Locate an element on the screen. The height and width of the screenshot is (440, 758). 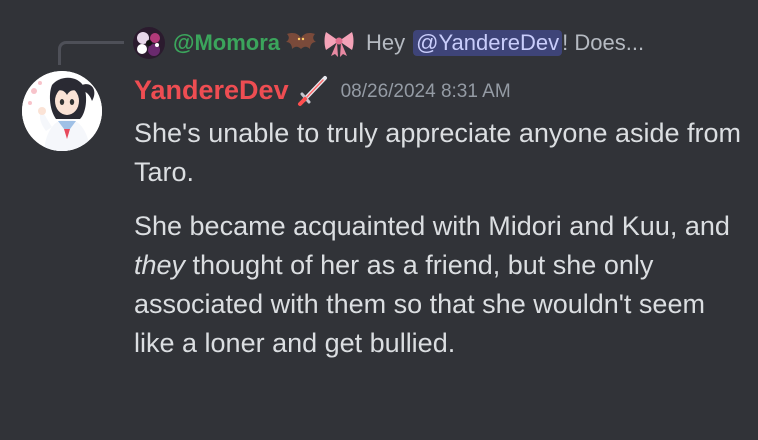
reply-connector-line is located at coordinates (91, 53).